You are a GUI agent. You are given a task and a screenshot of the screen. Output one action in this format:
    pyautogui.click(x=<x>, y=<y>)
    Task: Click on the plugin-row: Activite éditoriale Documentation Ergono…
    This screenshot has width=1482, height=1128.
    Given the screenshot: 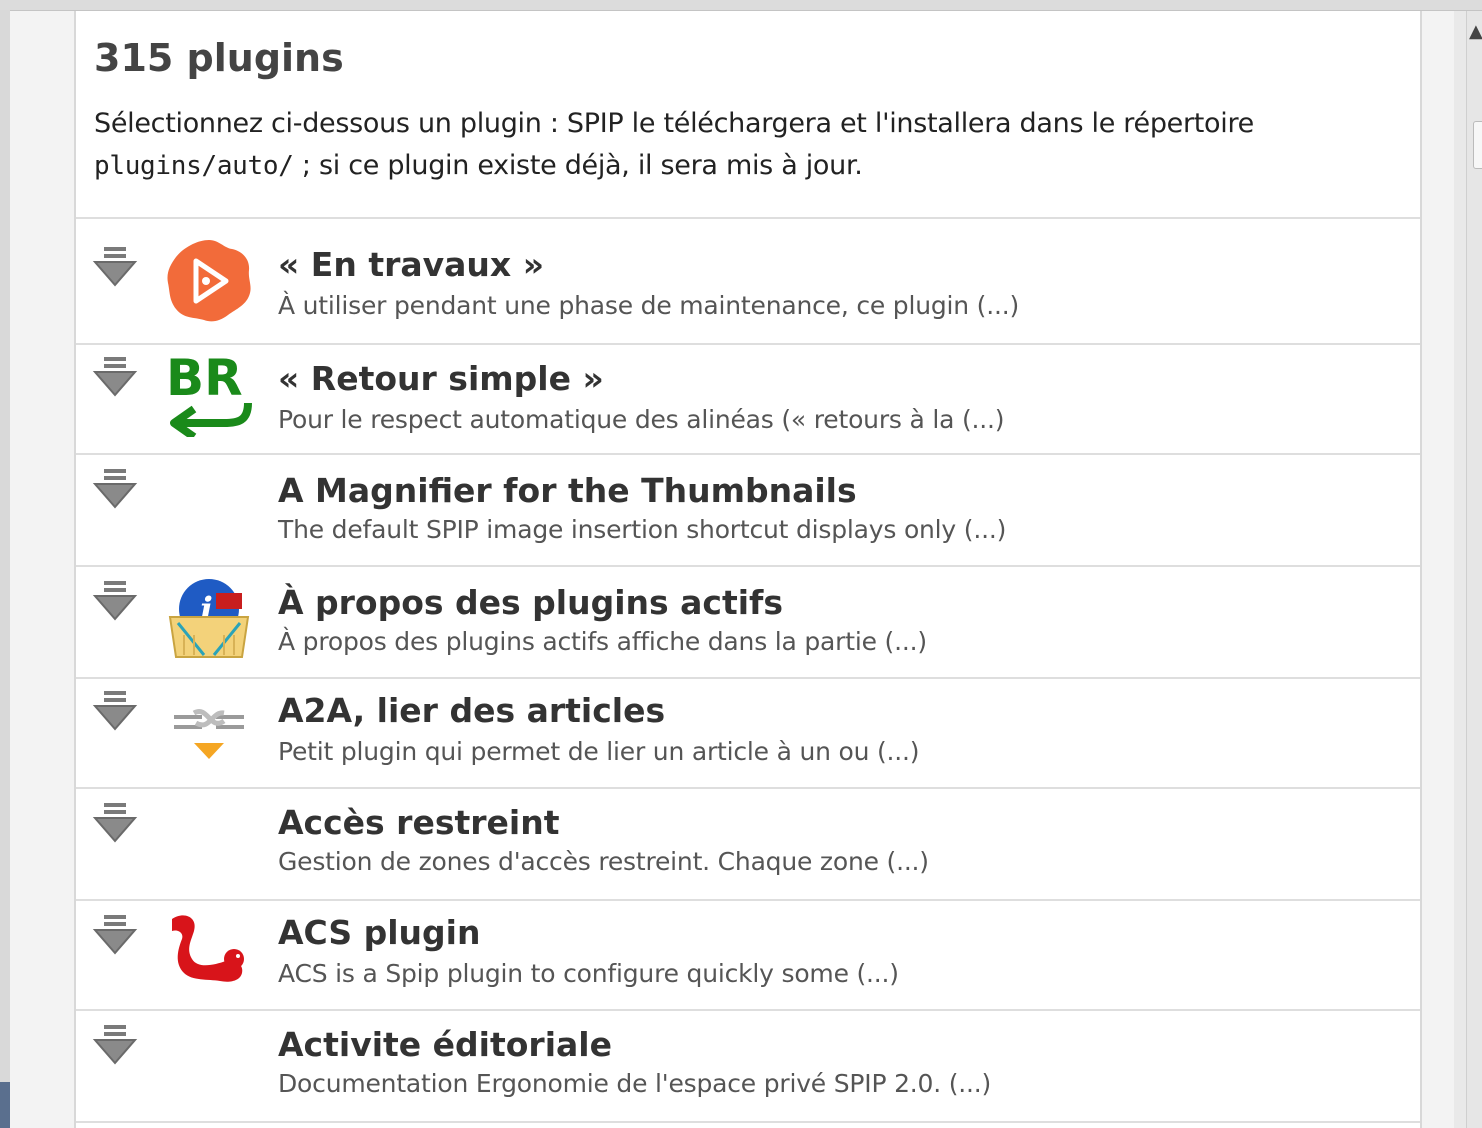 What is the action you would take?
    pyautogui.click(x=748, y=1067)
    